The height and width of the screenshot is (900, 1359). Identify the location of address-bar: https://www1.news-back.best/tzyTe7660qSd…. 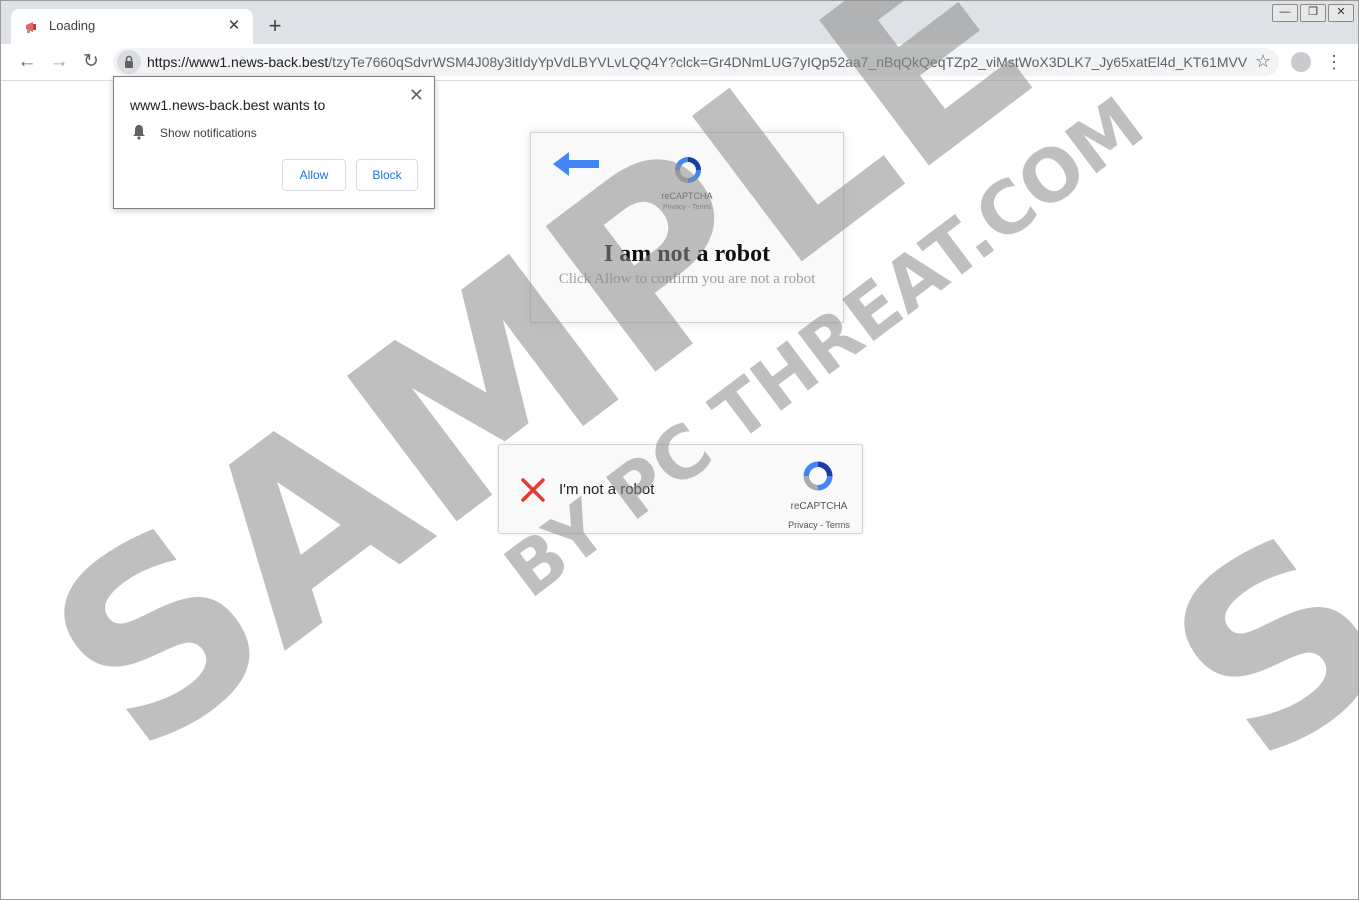
(696, 62).